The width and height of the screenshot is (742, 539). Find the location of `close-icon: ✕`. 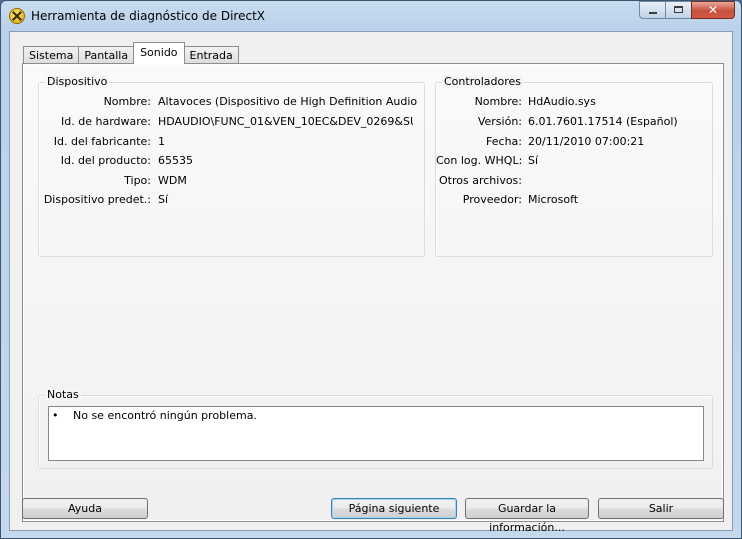

close-icon: ✕ is located at coordinates (713, 10).